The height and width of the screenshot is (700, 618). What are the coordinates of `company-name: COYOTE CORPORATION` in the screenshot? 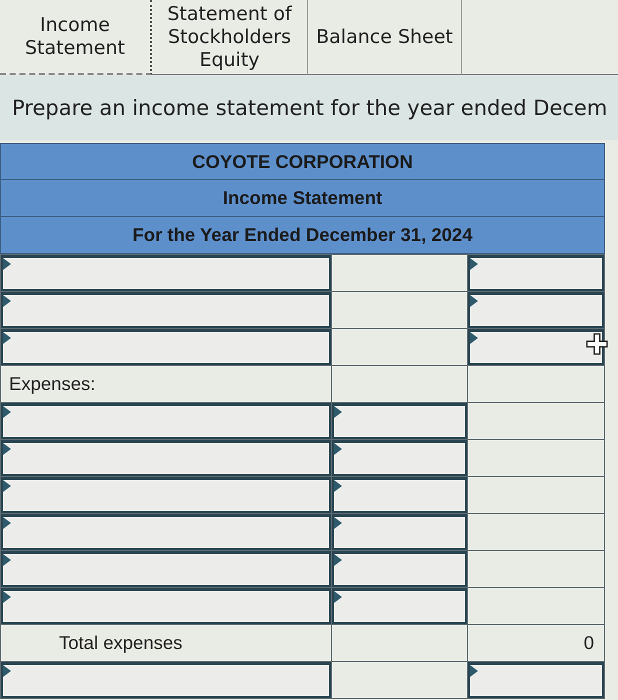 It's located at (302, 161).